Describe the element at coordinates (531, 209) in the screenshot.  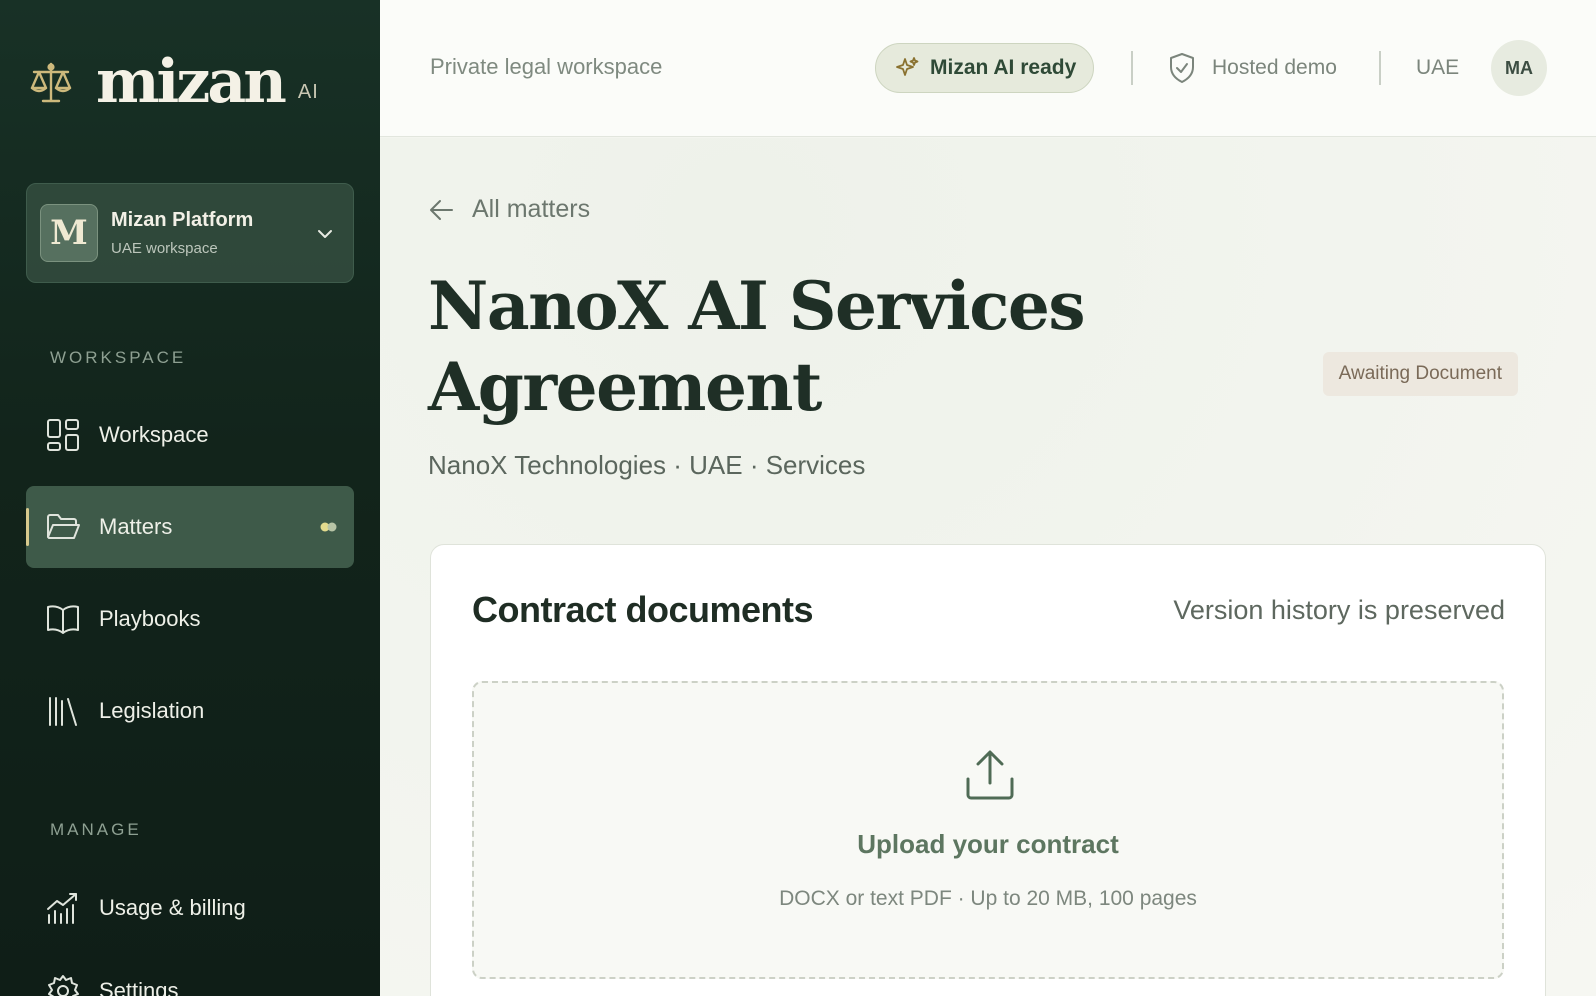
I see `back-label: All matters` at that location.